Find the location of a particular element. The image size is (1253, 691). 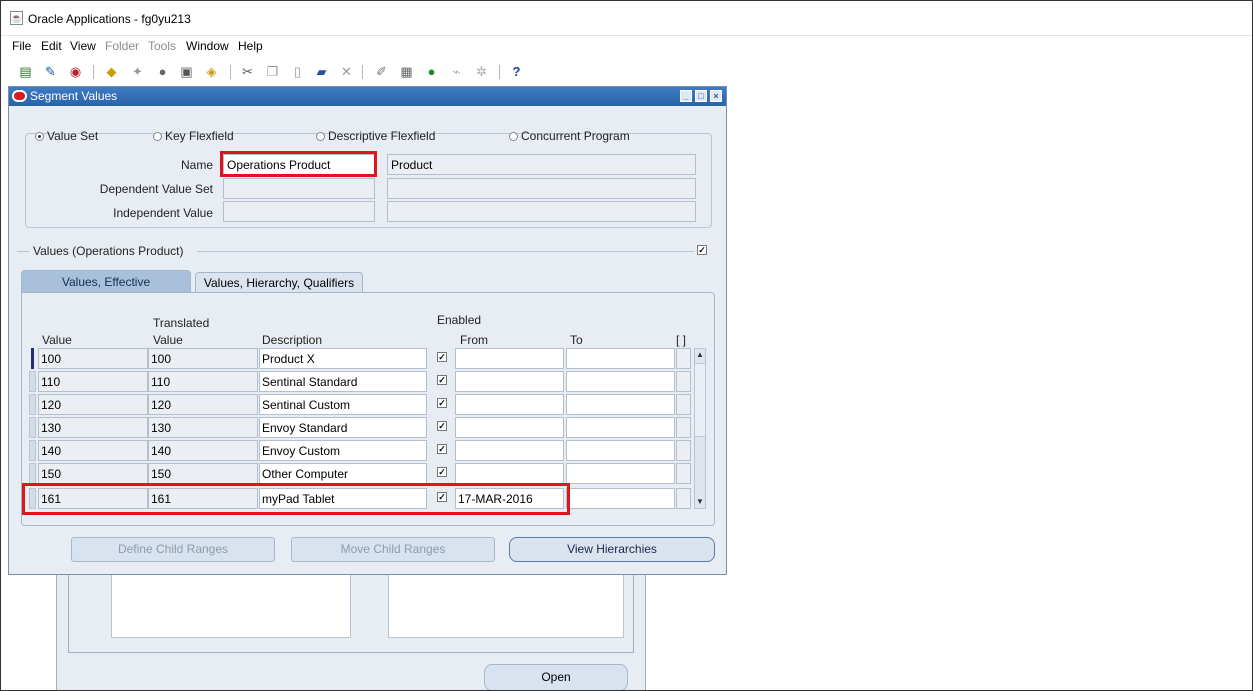

translations-icon: ● is located at coordinates (431, 72).